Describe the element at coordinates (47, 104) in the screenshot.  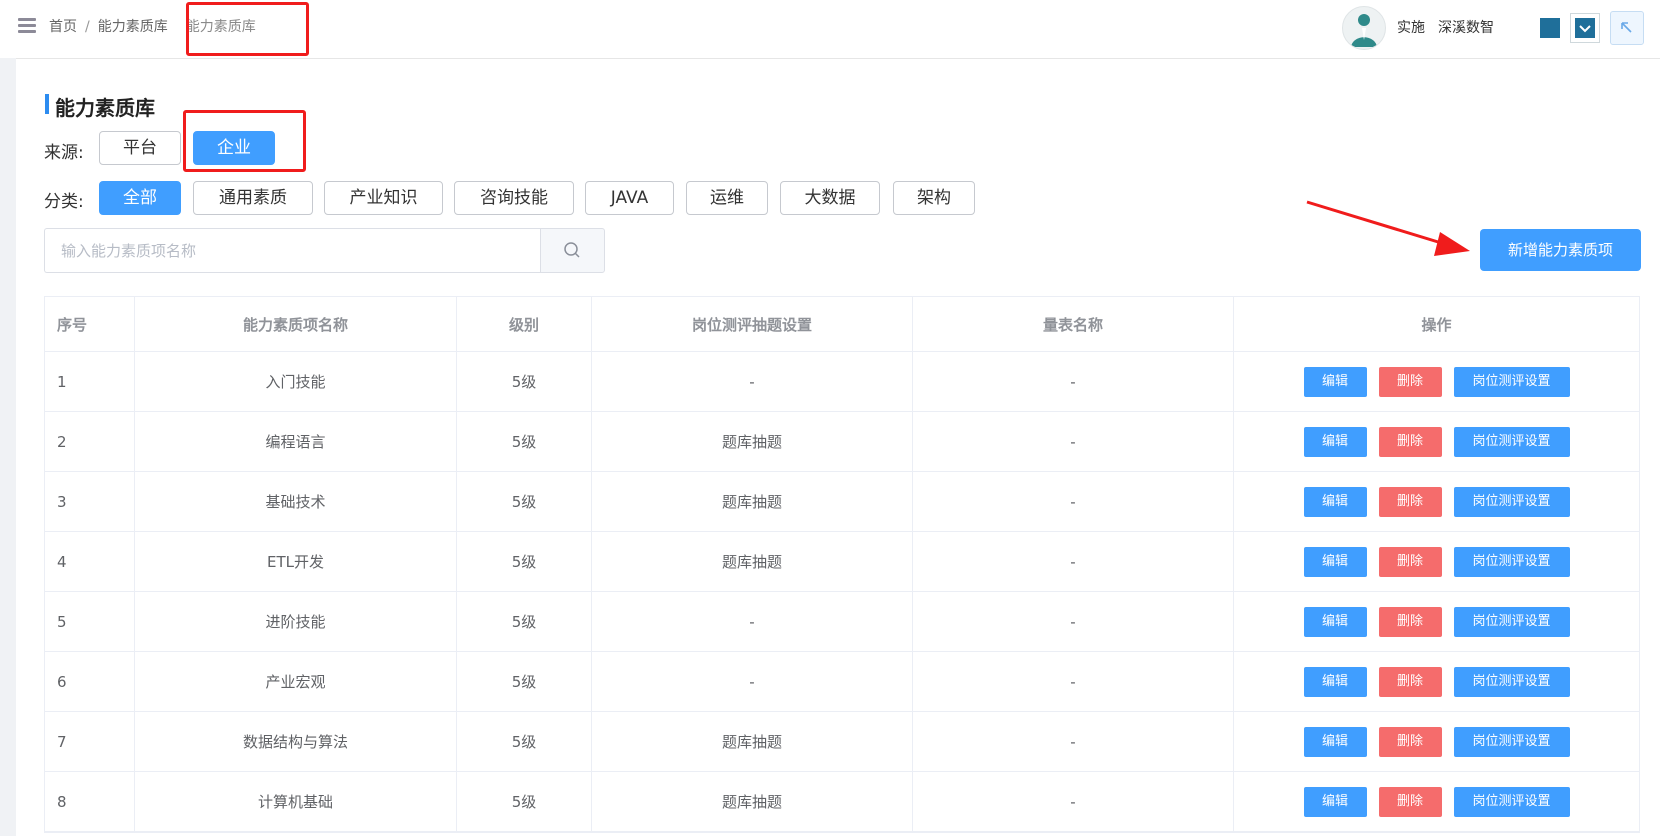
I see `title-accent` at that location.